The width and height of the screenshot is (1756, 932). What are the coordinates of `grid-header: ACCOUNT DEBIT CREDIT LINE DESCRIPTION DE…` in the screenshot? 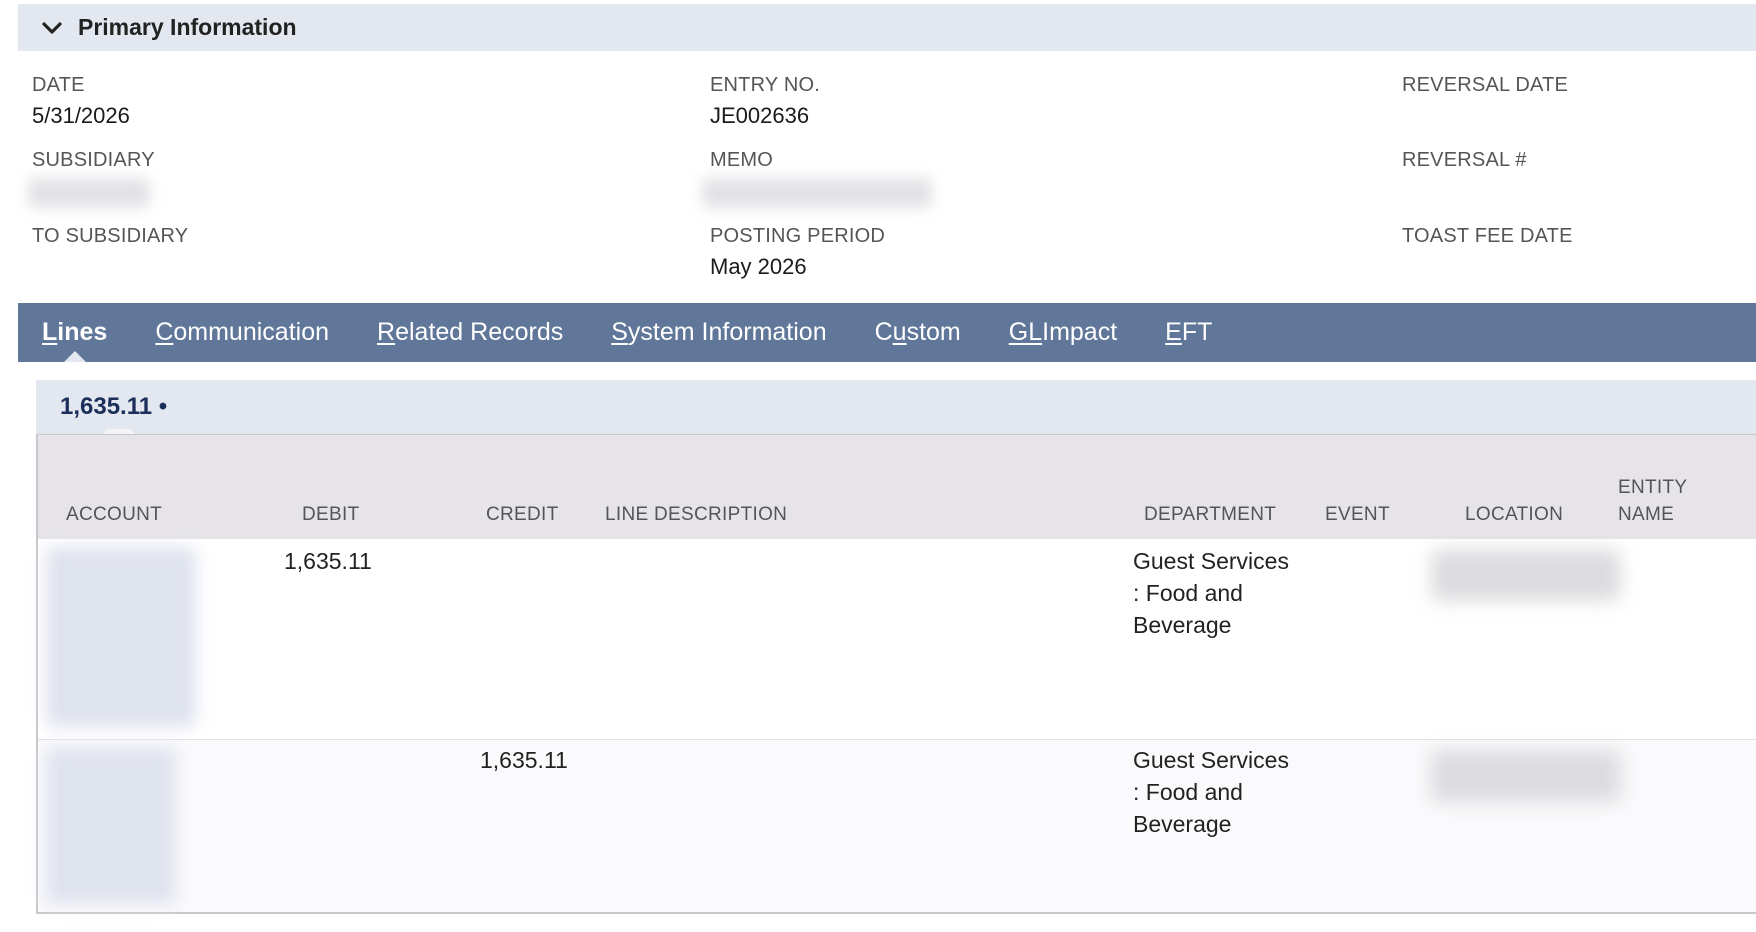 It's located at (897, 487).